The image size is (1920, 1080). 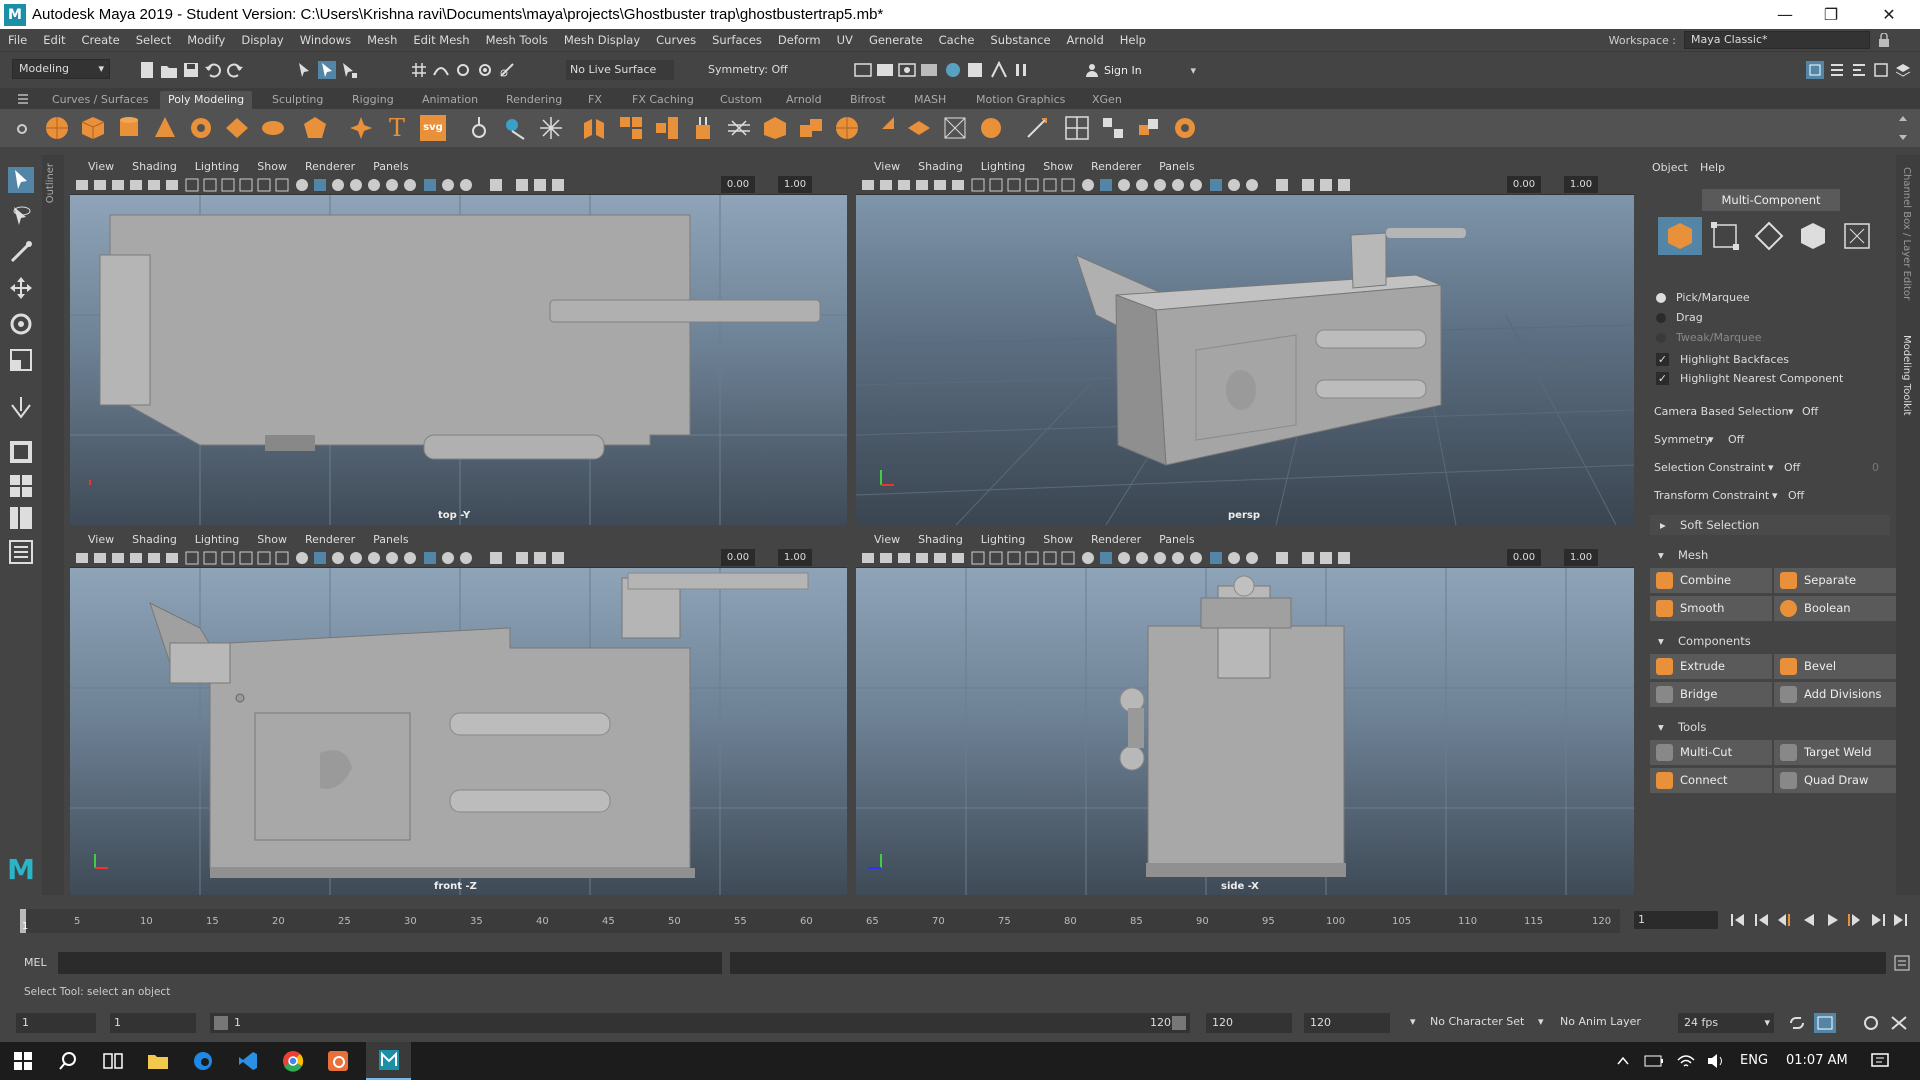 I want to click on anim-layer-field: No Anim Layer, so click(x=1600, y=1021).